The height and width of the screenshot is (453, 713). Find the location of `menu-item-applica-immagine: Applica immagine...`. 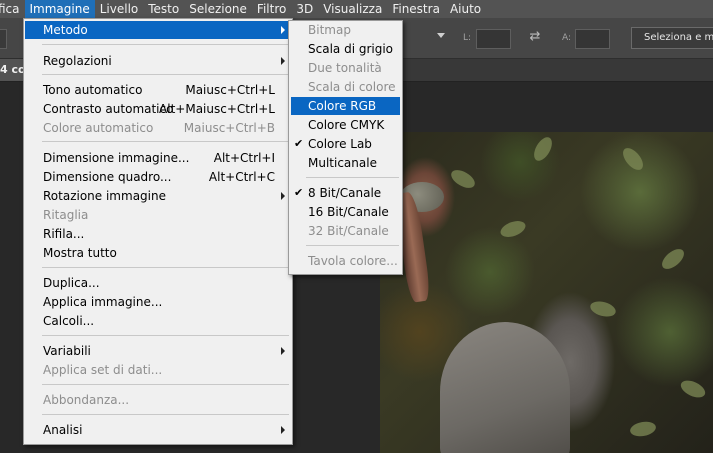

menu-item-applica-immagine: Applica immagine... is located at coordinates (158, 302).